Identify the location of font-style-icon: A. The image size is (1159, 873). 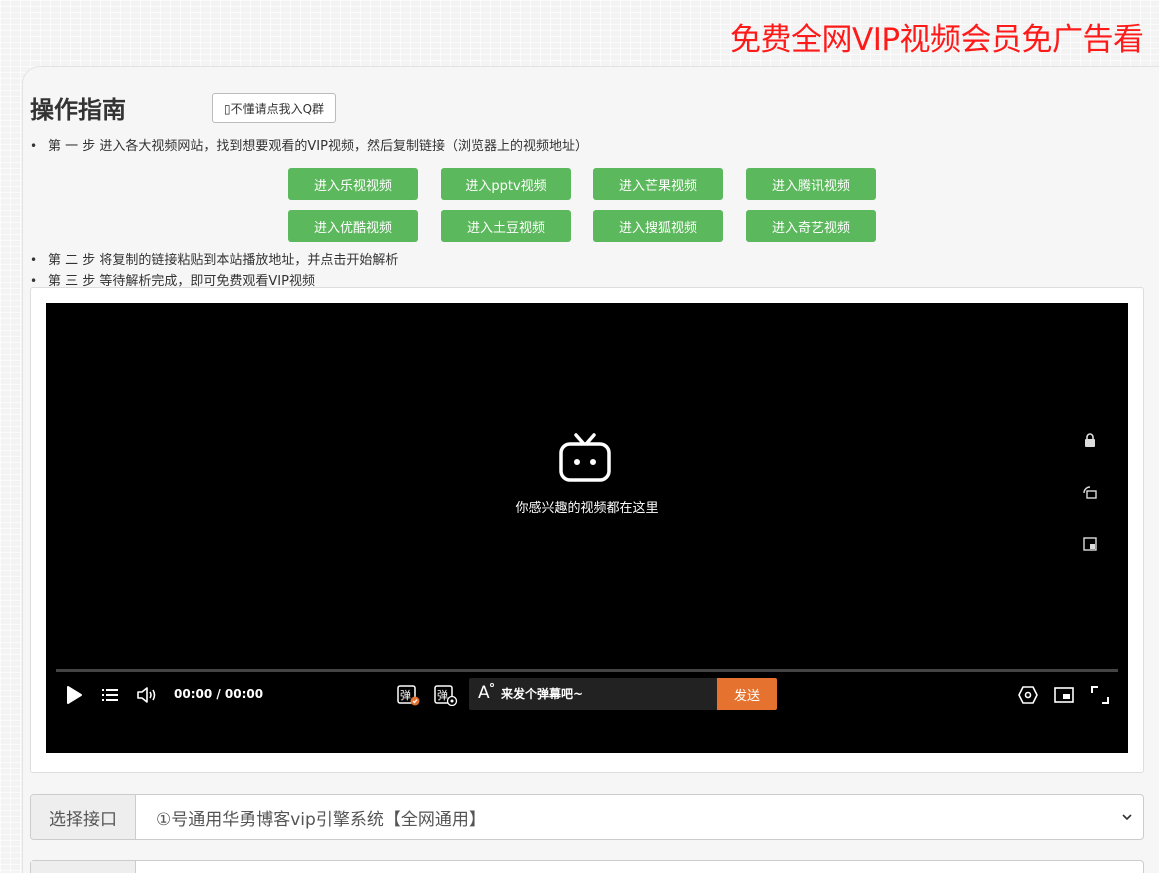
(484, 693).